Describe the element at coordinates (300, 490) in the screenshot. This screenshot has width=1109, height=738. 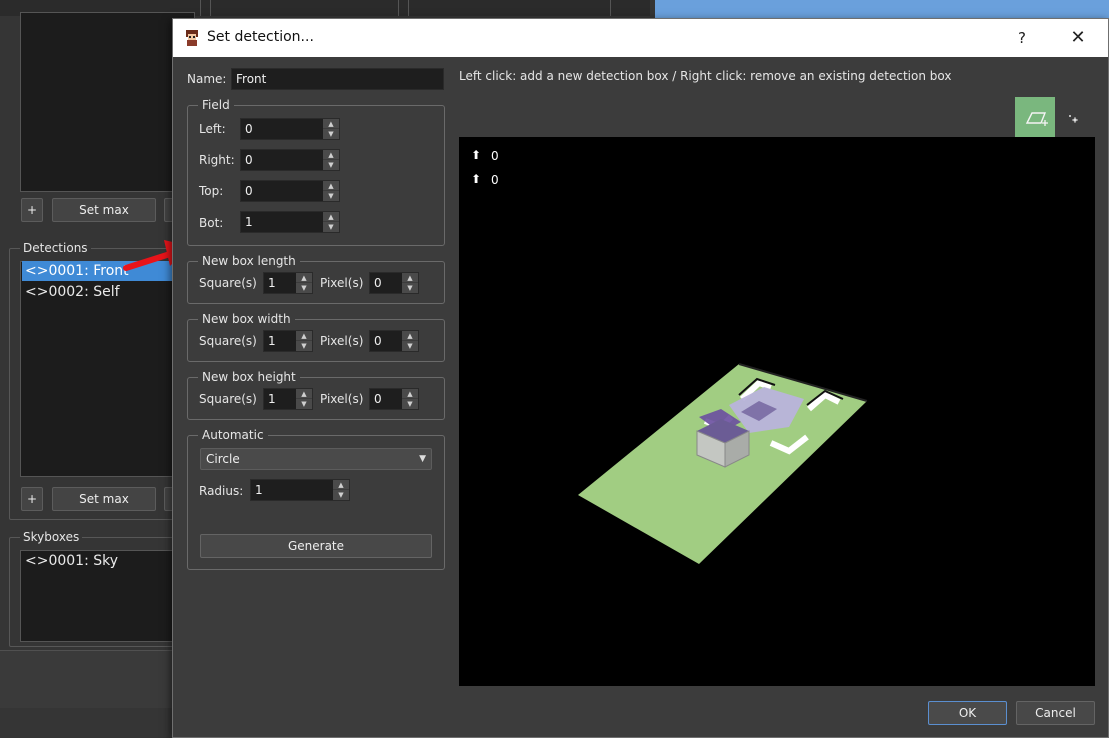
I see `radius-spinbox: 1 ▲ ▼` at that location.